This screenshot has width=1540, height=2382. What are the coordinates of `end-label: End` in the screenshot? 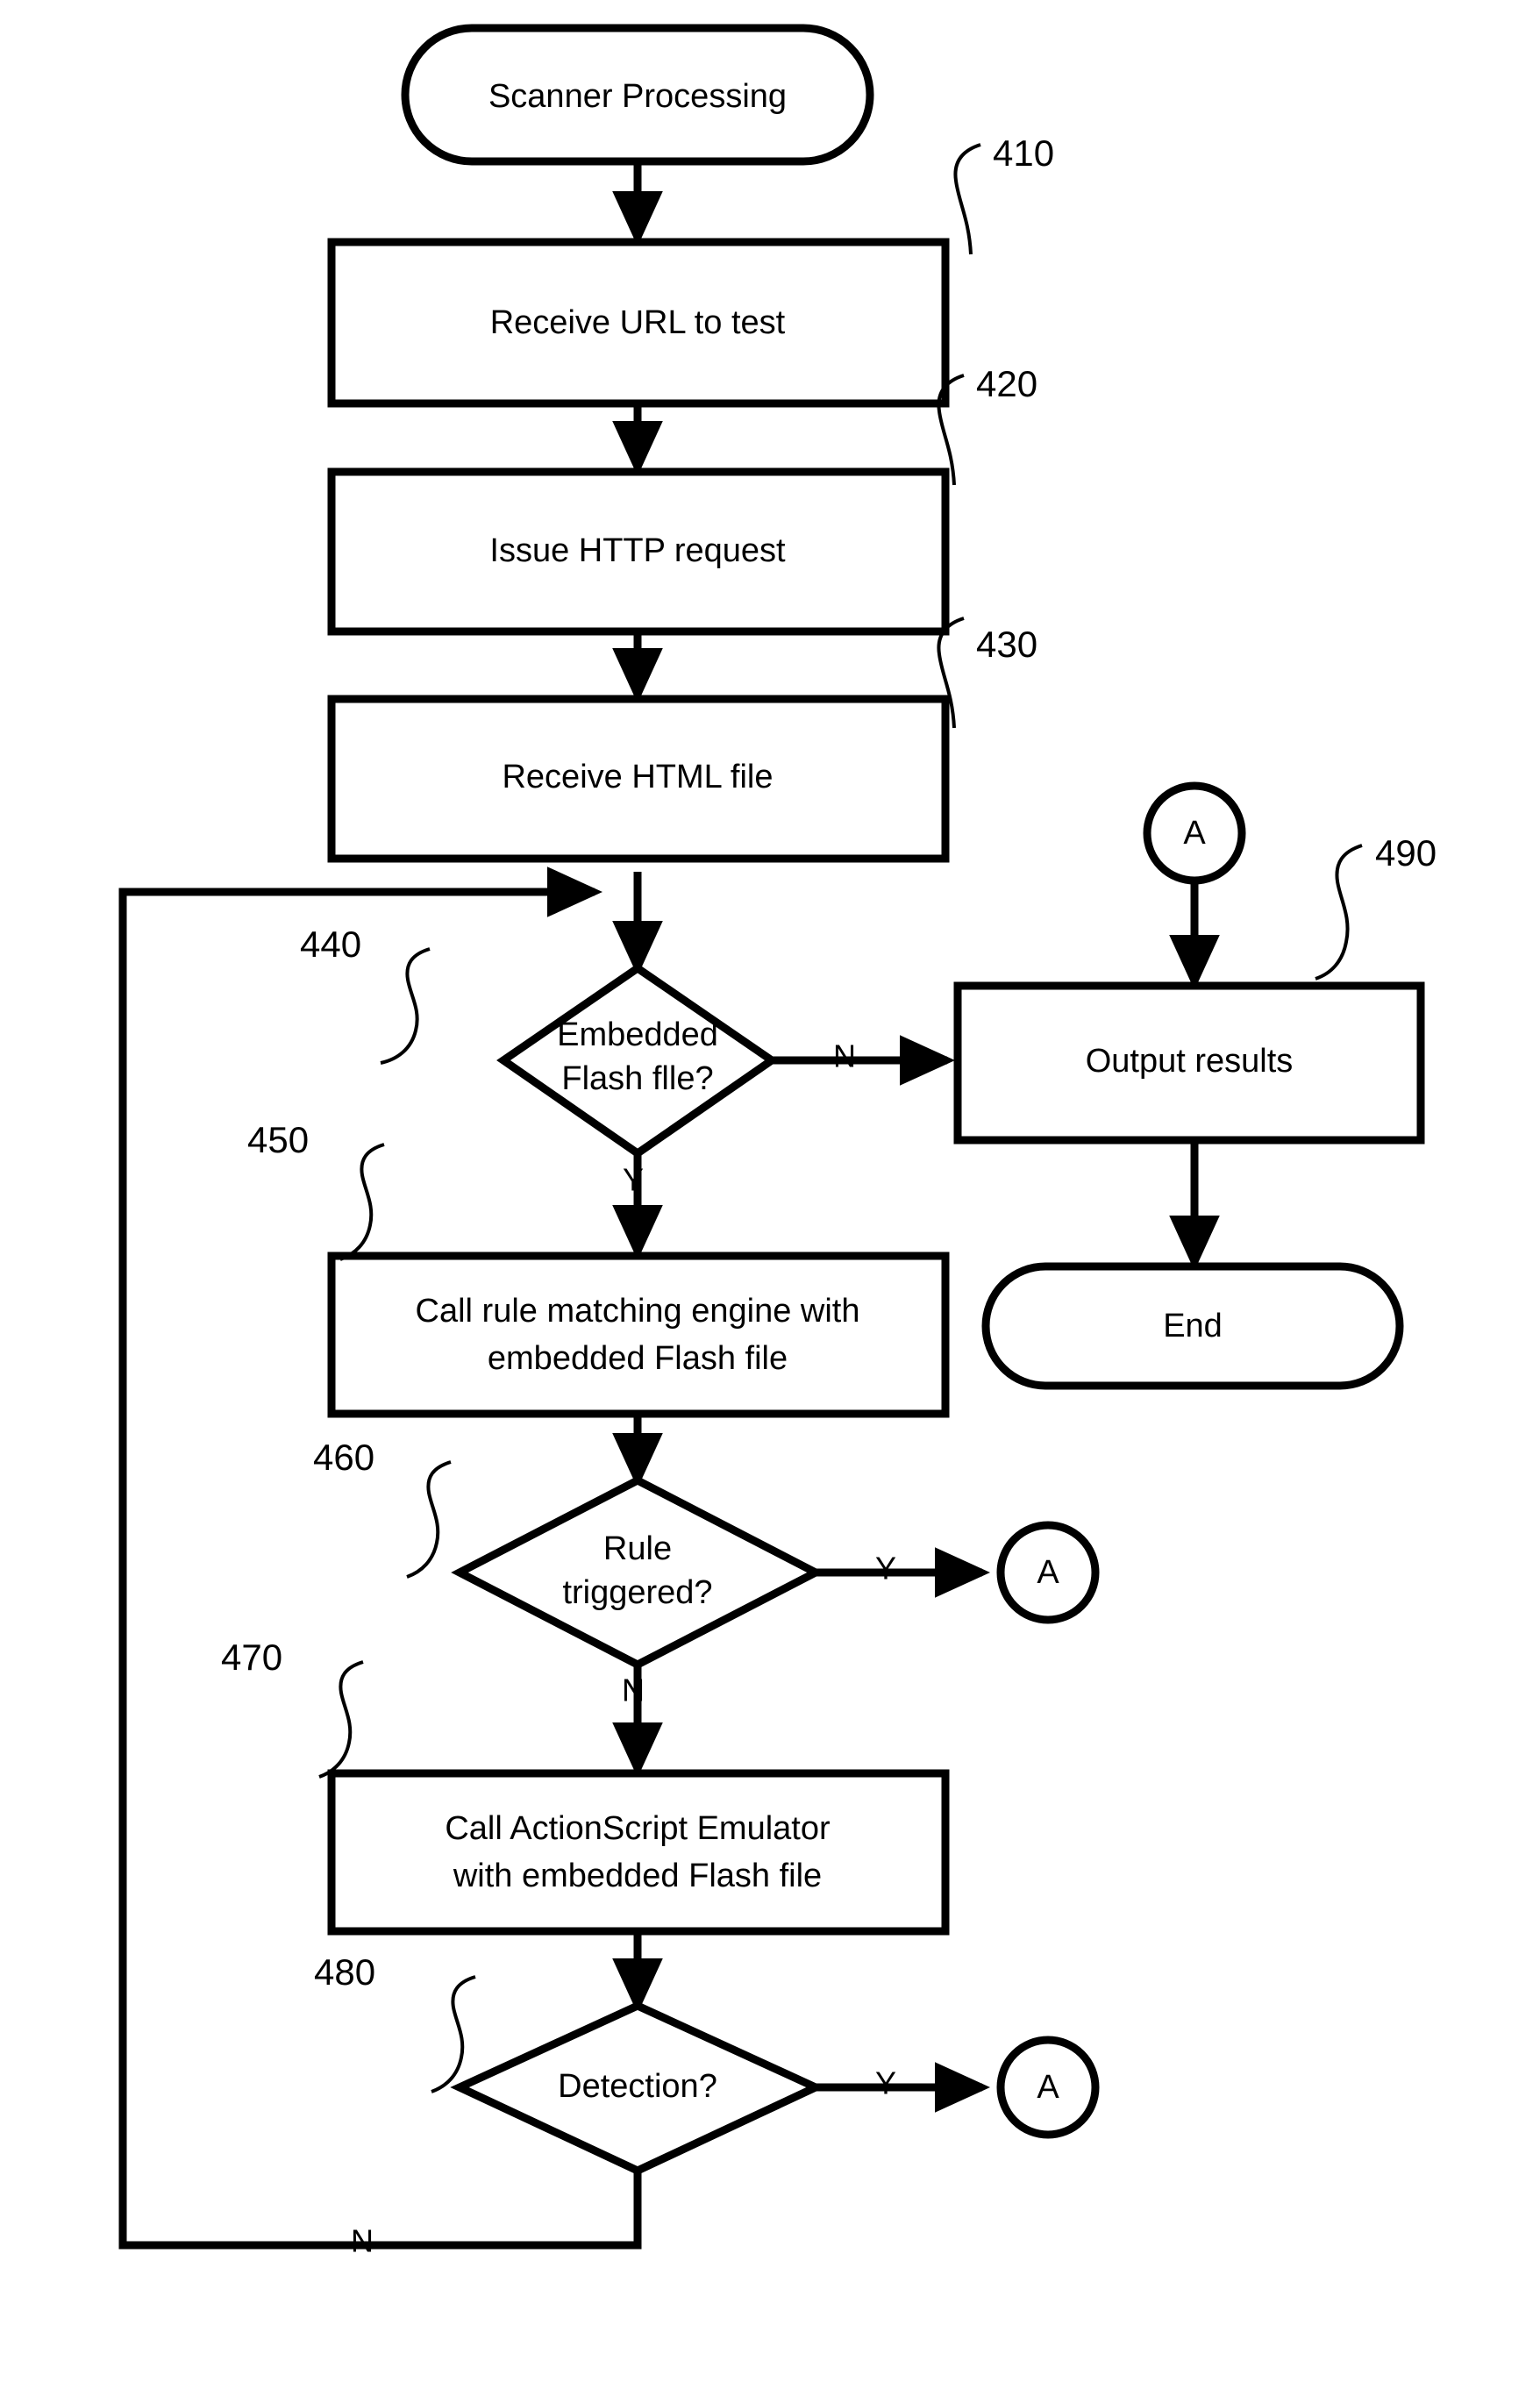 It's located at (1193, 1326).